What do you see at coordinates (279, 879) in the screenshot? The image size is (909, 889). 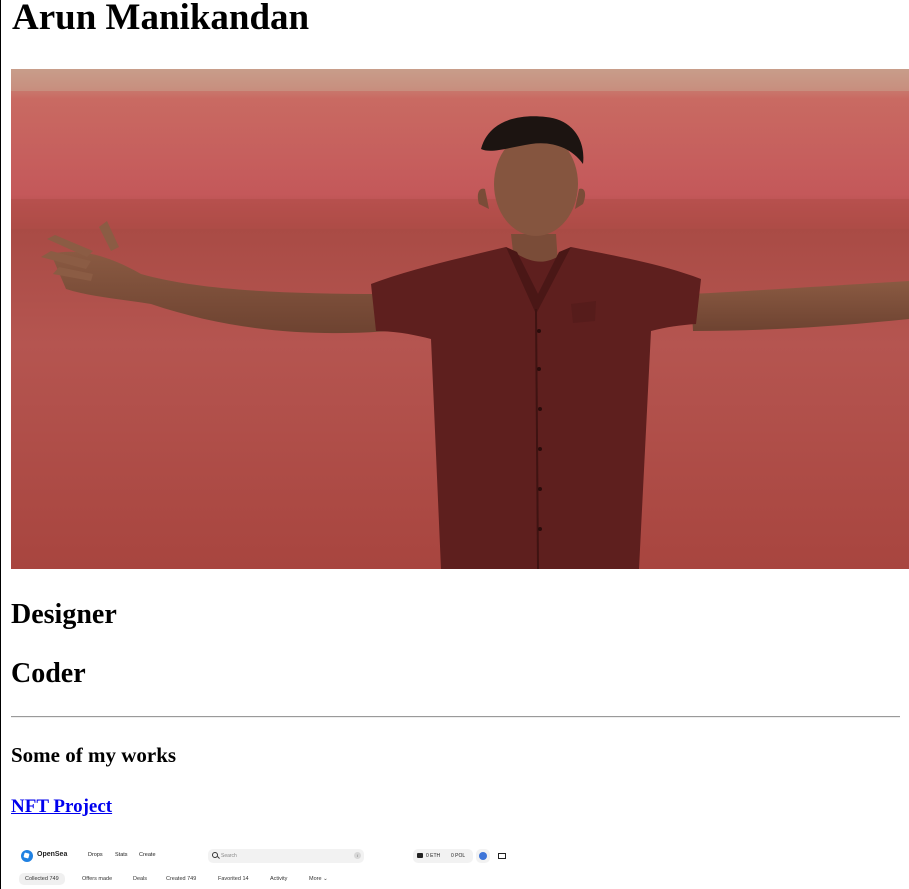 I see `preview-tab-activity: Activity` at bounding box center [279, 879].